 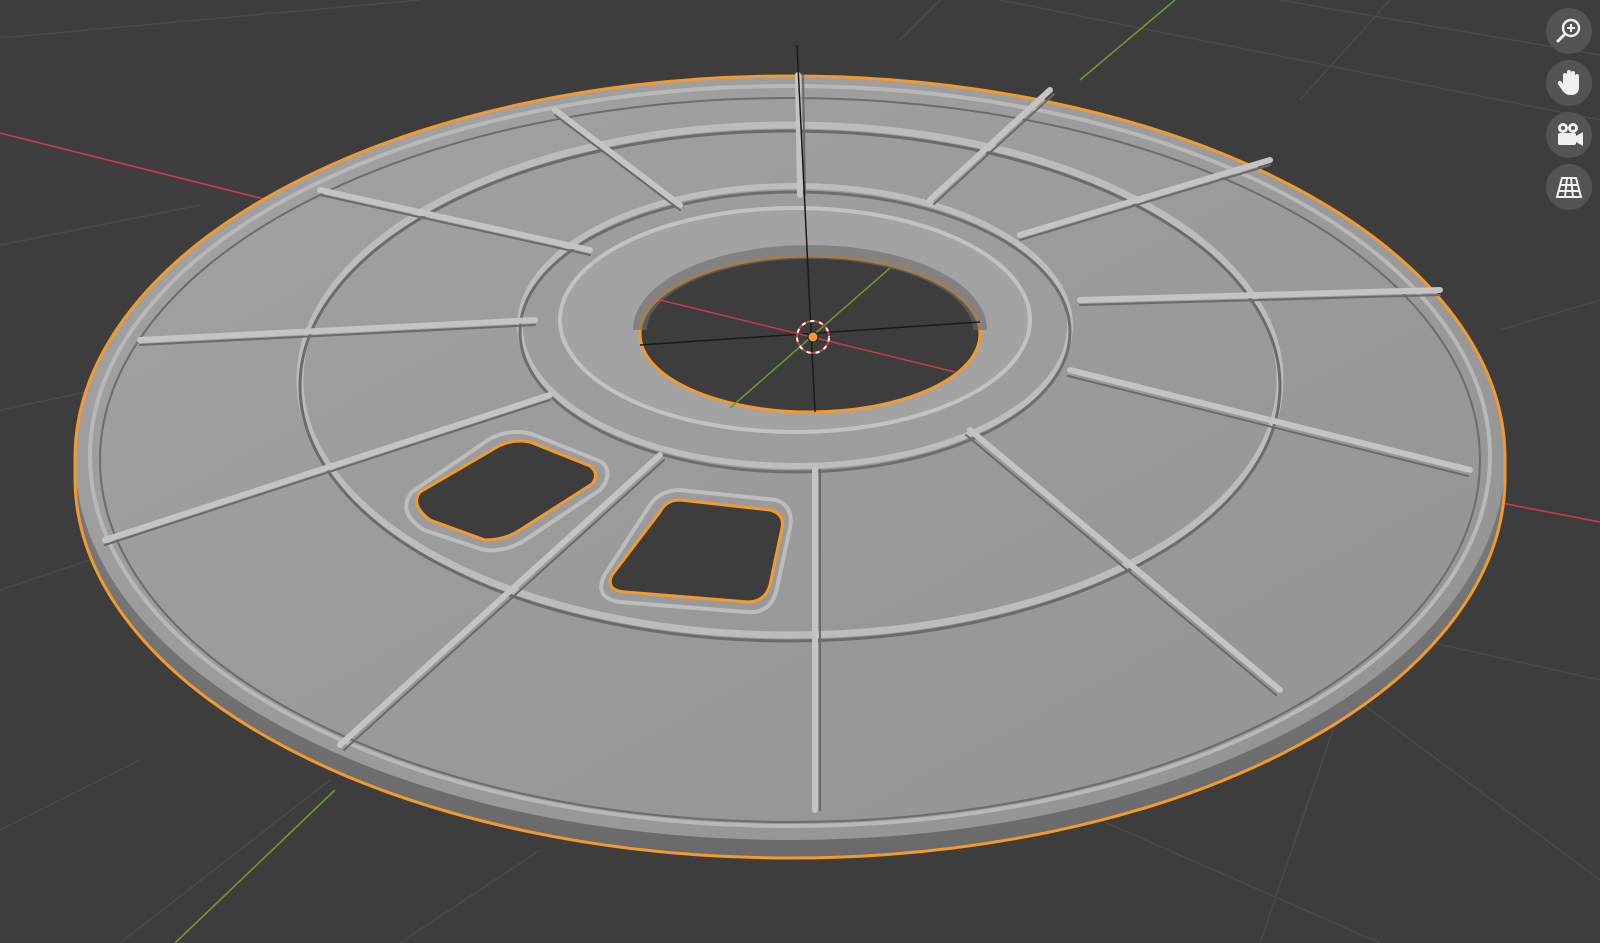 I want to click on camera-view-button, so click(x=1569, y=135).